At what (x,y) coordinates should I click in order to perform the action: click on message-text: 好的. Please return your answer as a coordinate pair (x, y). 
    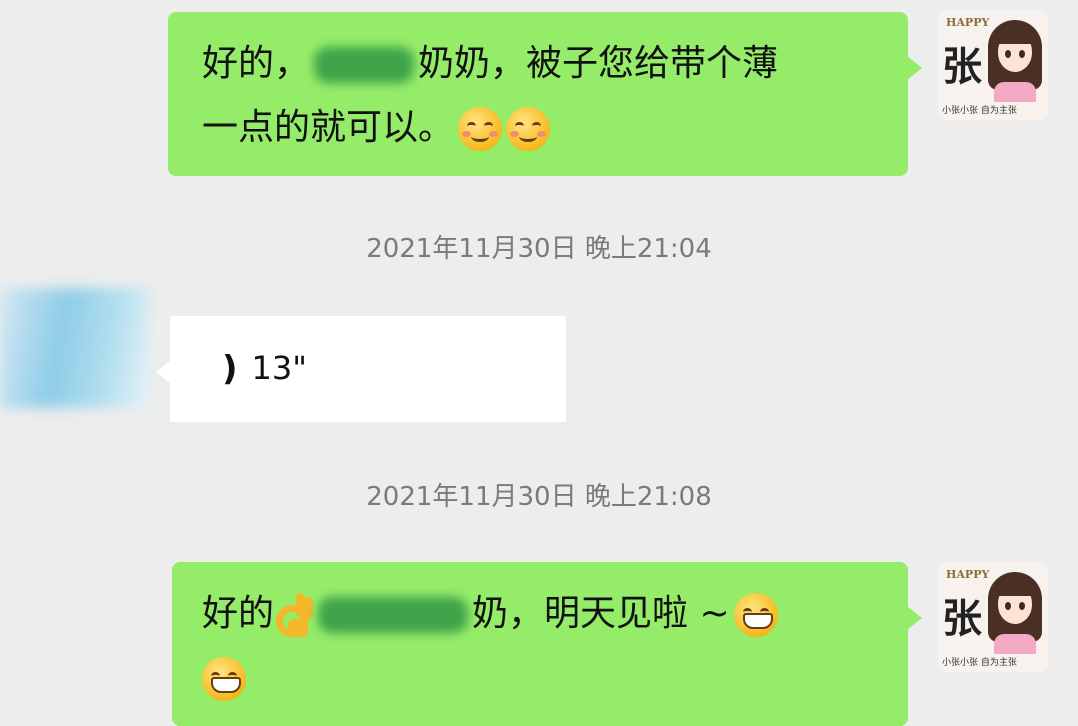
    Looking at the image, I should click on (238, 613).